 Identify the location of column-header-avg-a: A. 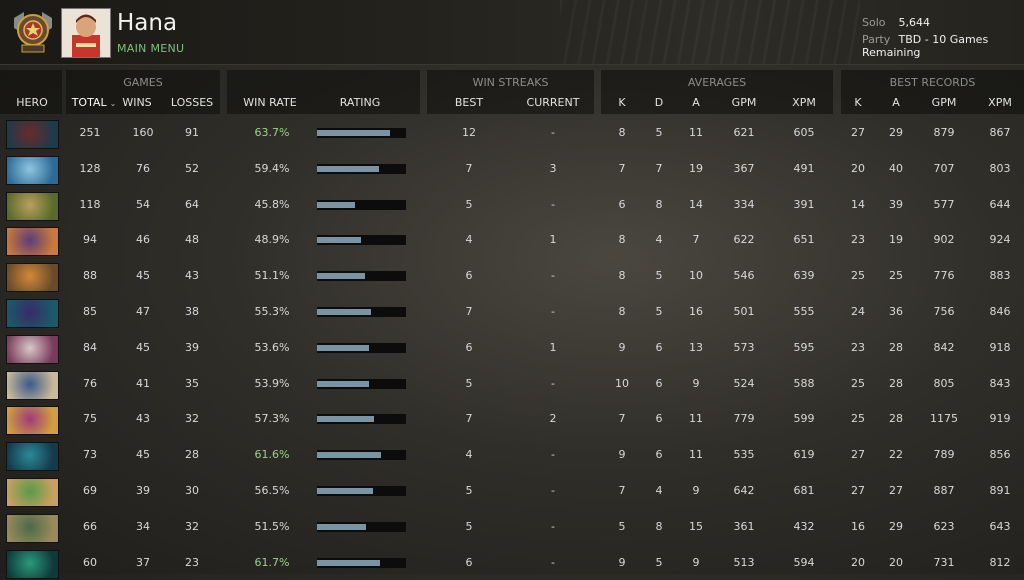
(696, 102).